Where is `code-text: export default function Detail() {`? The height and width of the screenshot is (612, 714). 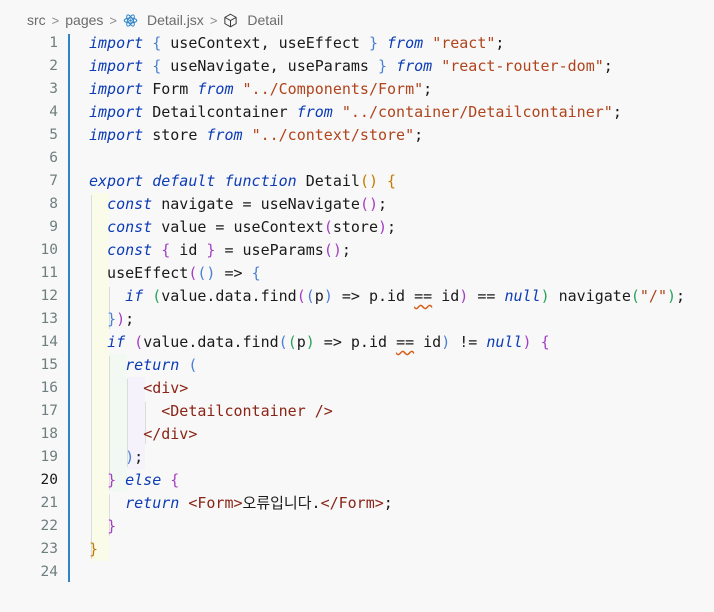 code-text: export default function Detail() { is located at coordinates (243, 181).